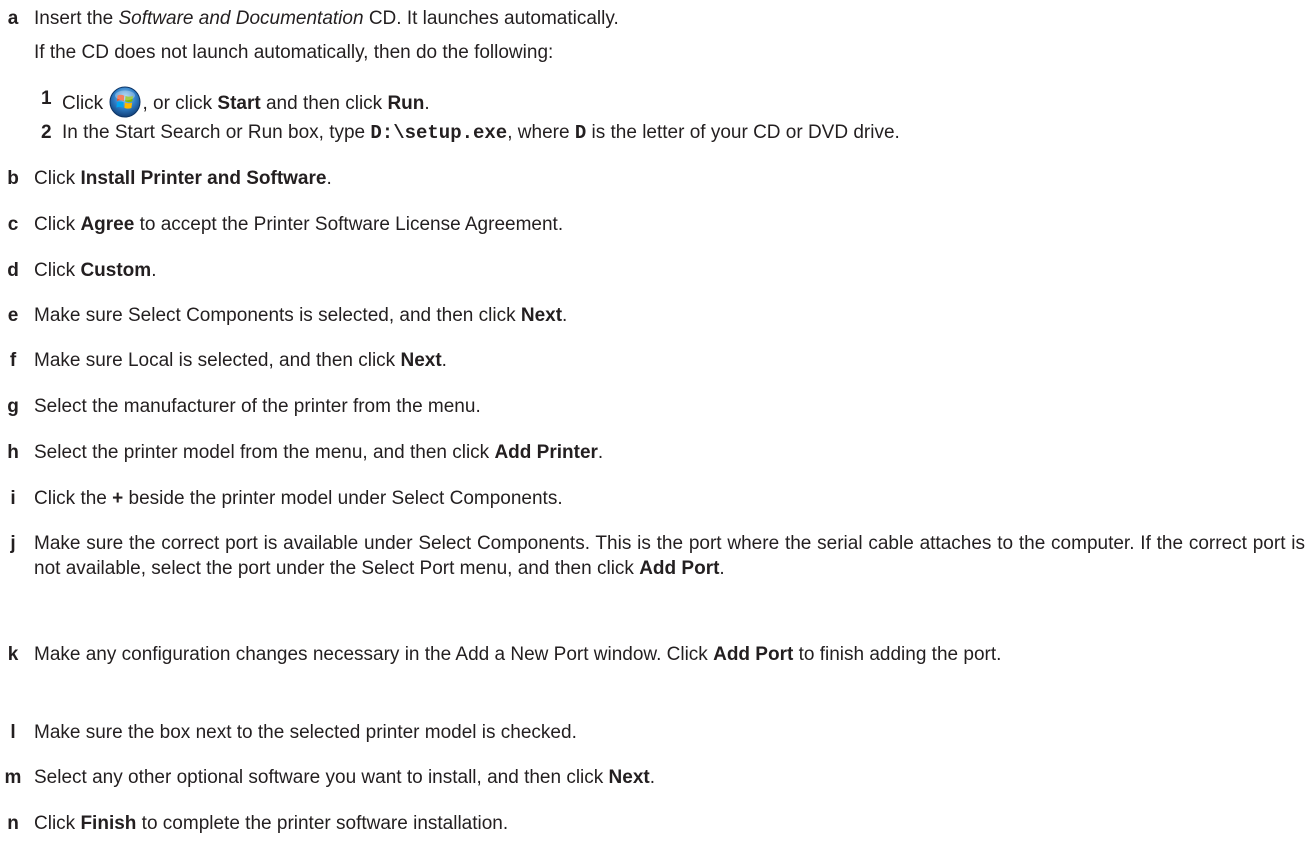 The image size is (1311, 865). What do you see at coordinates (13, 178) in the screenshot?
I see `step-letter: b` at bounding box center [13, 178].